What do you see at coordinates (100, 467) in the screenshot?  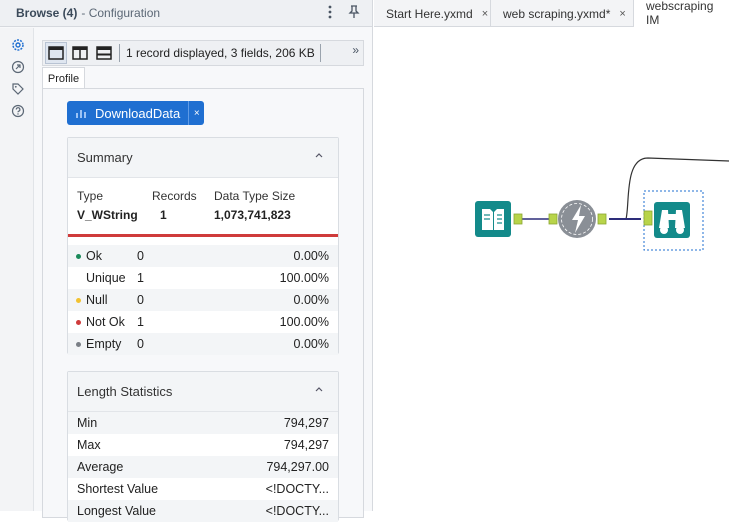 I see `length-label: Average` at bounding box center [100, 467].